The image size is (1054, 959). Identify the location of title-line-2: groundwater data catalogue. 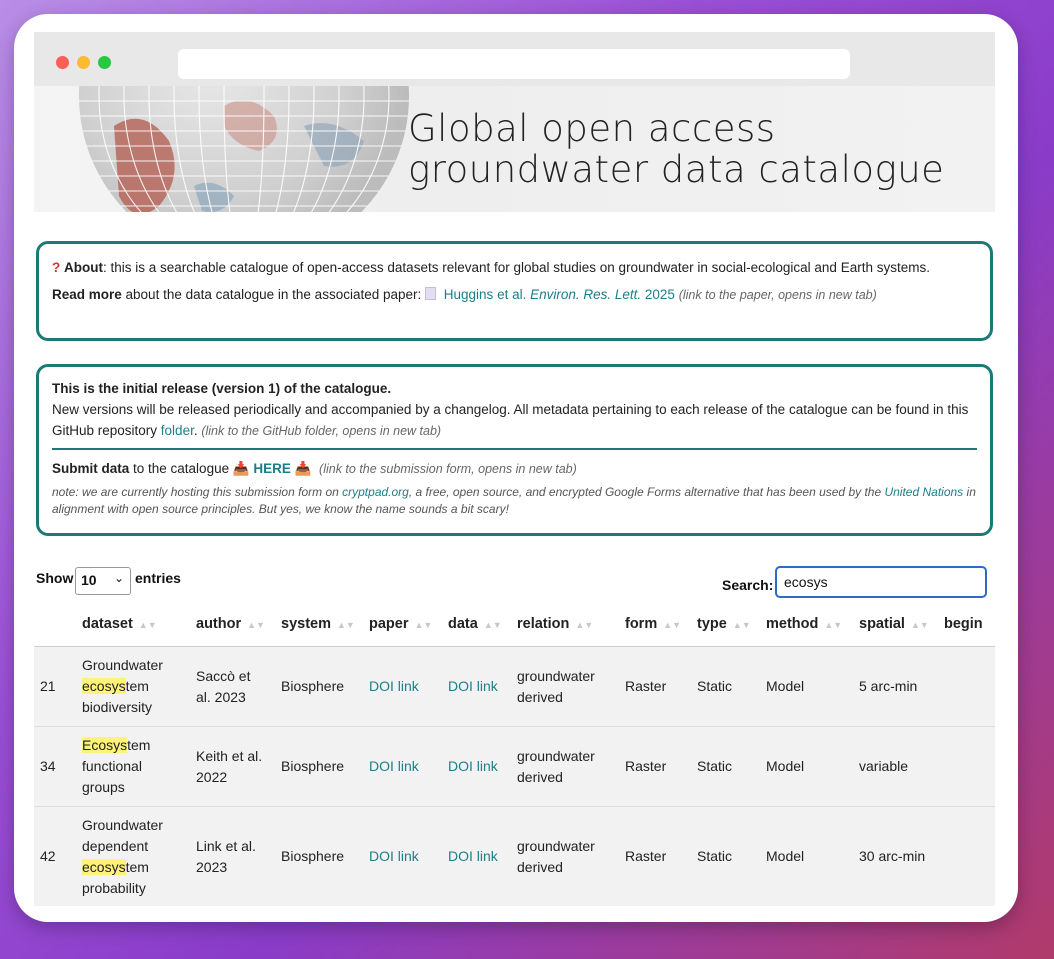
(676, 169).